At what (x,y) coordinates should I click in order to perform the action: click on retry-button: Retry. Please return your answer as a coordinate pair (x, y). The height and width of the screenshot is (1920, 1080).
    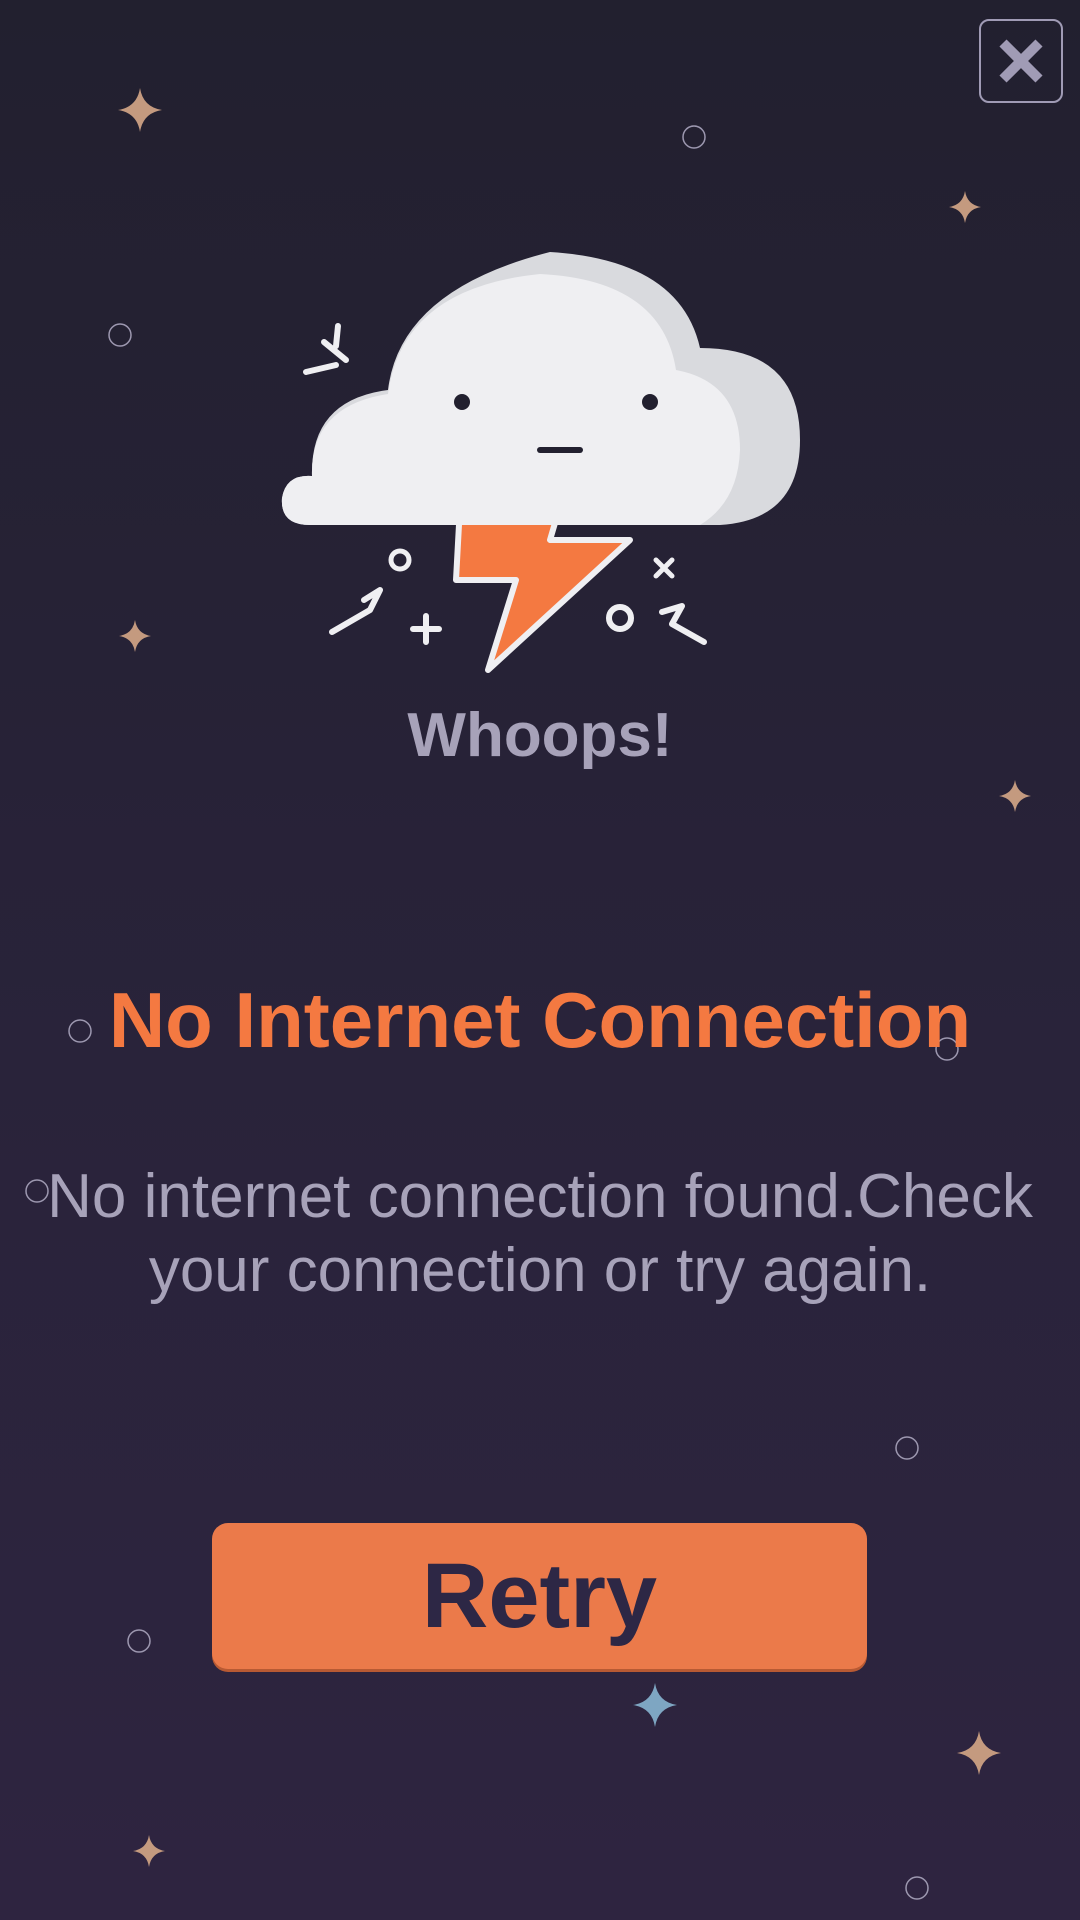
    Looking at the image, I should click on (539, 1596).